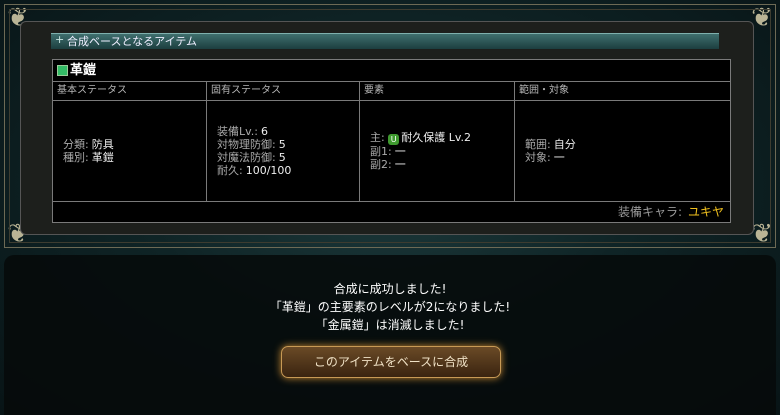 Image resolution: width=780 pixels, height=415 pixels. I want to click on panel-title: 合成ベースとなるアイテム, so click(132, 41).